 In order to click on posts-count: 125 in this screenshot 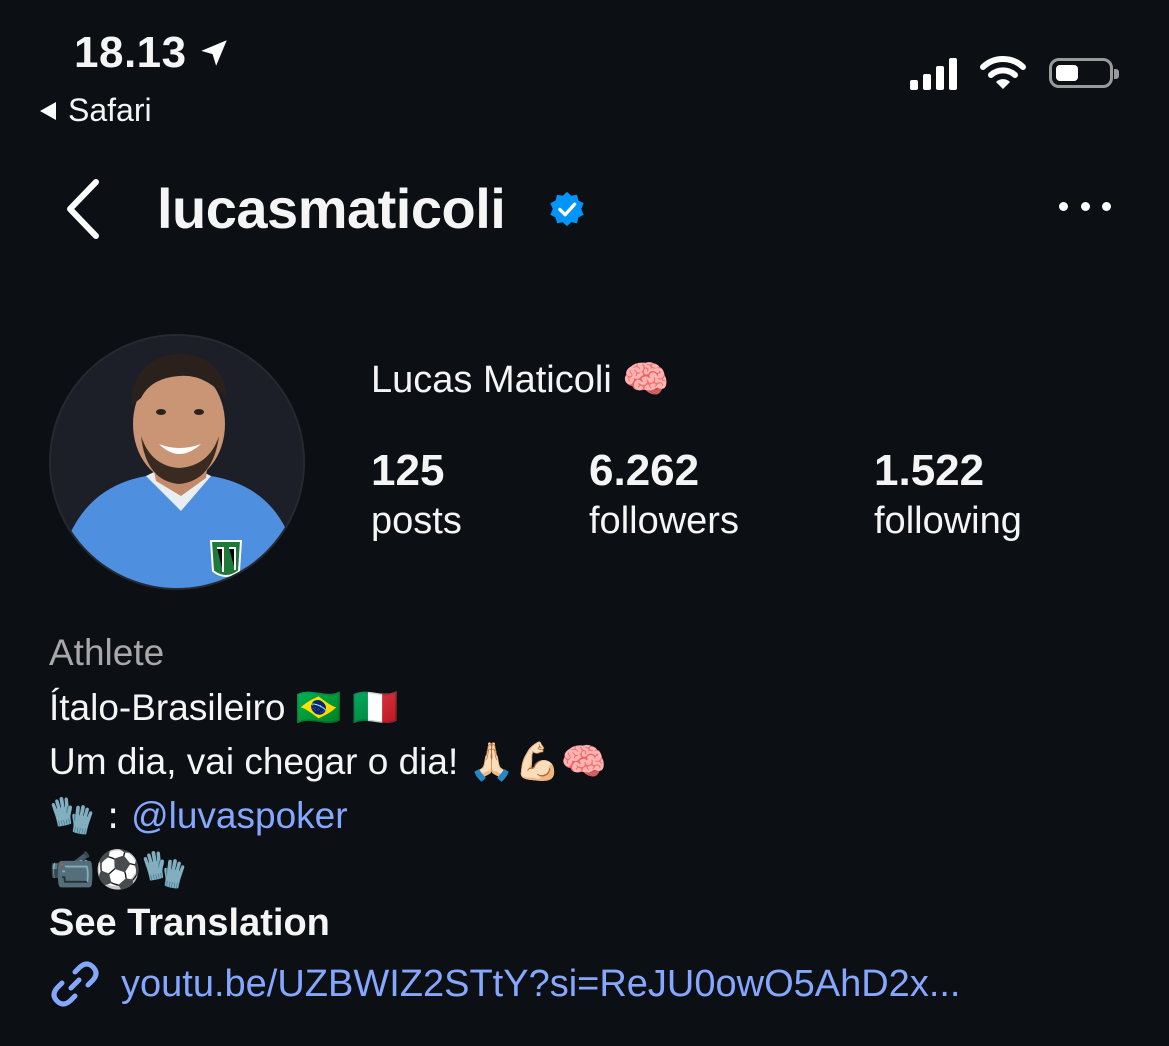, I will do `click(408, 470)`.